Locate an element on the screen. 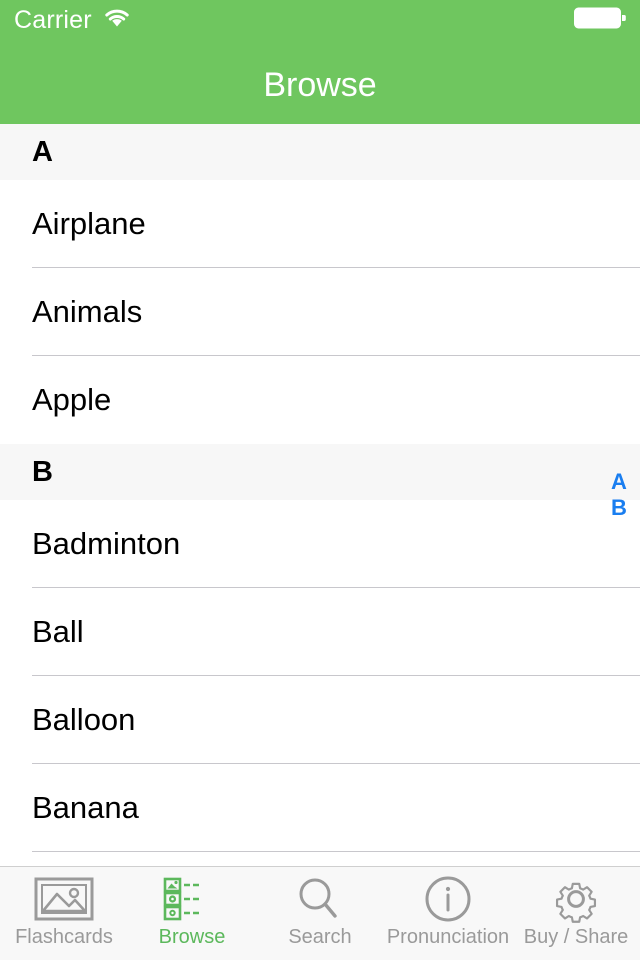 The height and width of the screenshot is (960, 640). list-item: Badminton is located at coordinates (320, 544).